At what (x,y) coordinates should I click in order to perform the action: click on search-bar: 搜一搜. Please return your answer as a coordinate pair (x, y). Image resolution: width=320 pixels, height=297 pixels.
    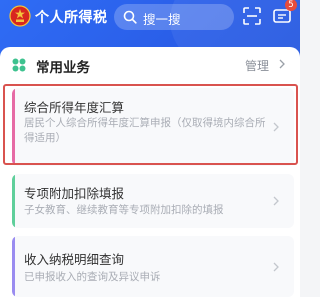
    Looking at the image, I should click on (174, 17).